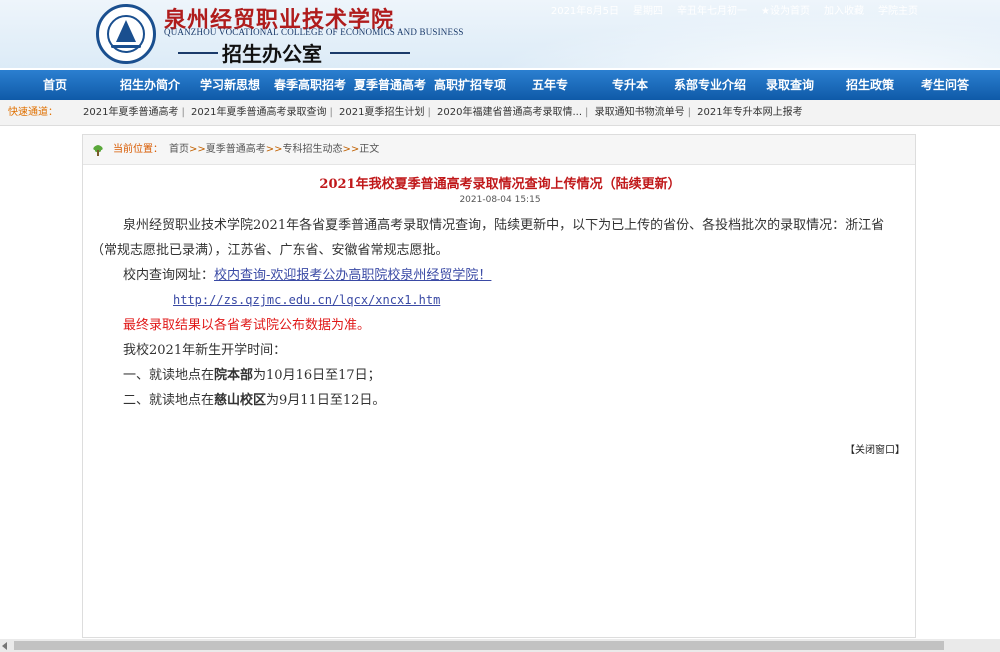  Describe the element at coordinates (247, 325) in the screenshot. I see `notice-text: 最终录取结果以各省考试院公布数据为准。` at that location.